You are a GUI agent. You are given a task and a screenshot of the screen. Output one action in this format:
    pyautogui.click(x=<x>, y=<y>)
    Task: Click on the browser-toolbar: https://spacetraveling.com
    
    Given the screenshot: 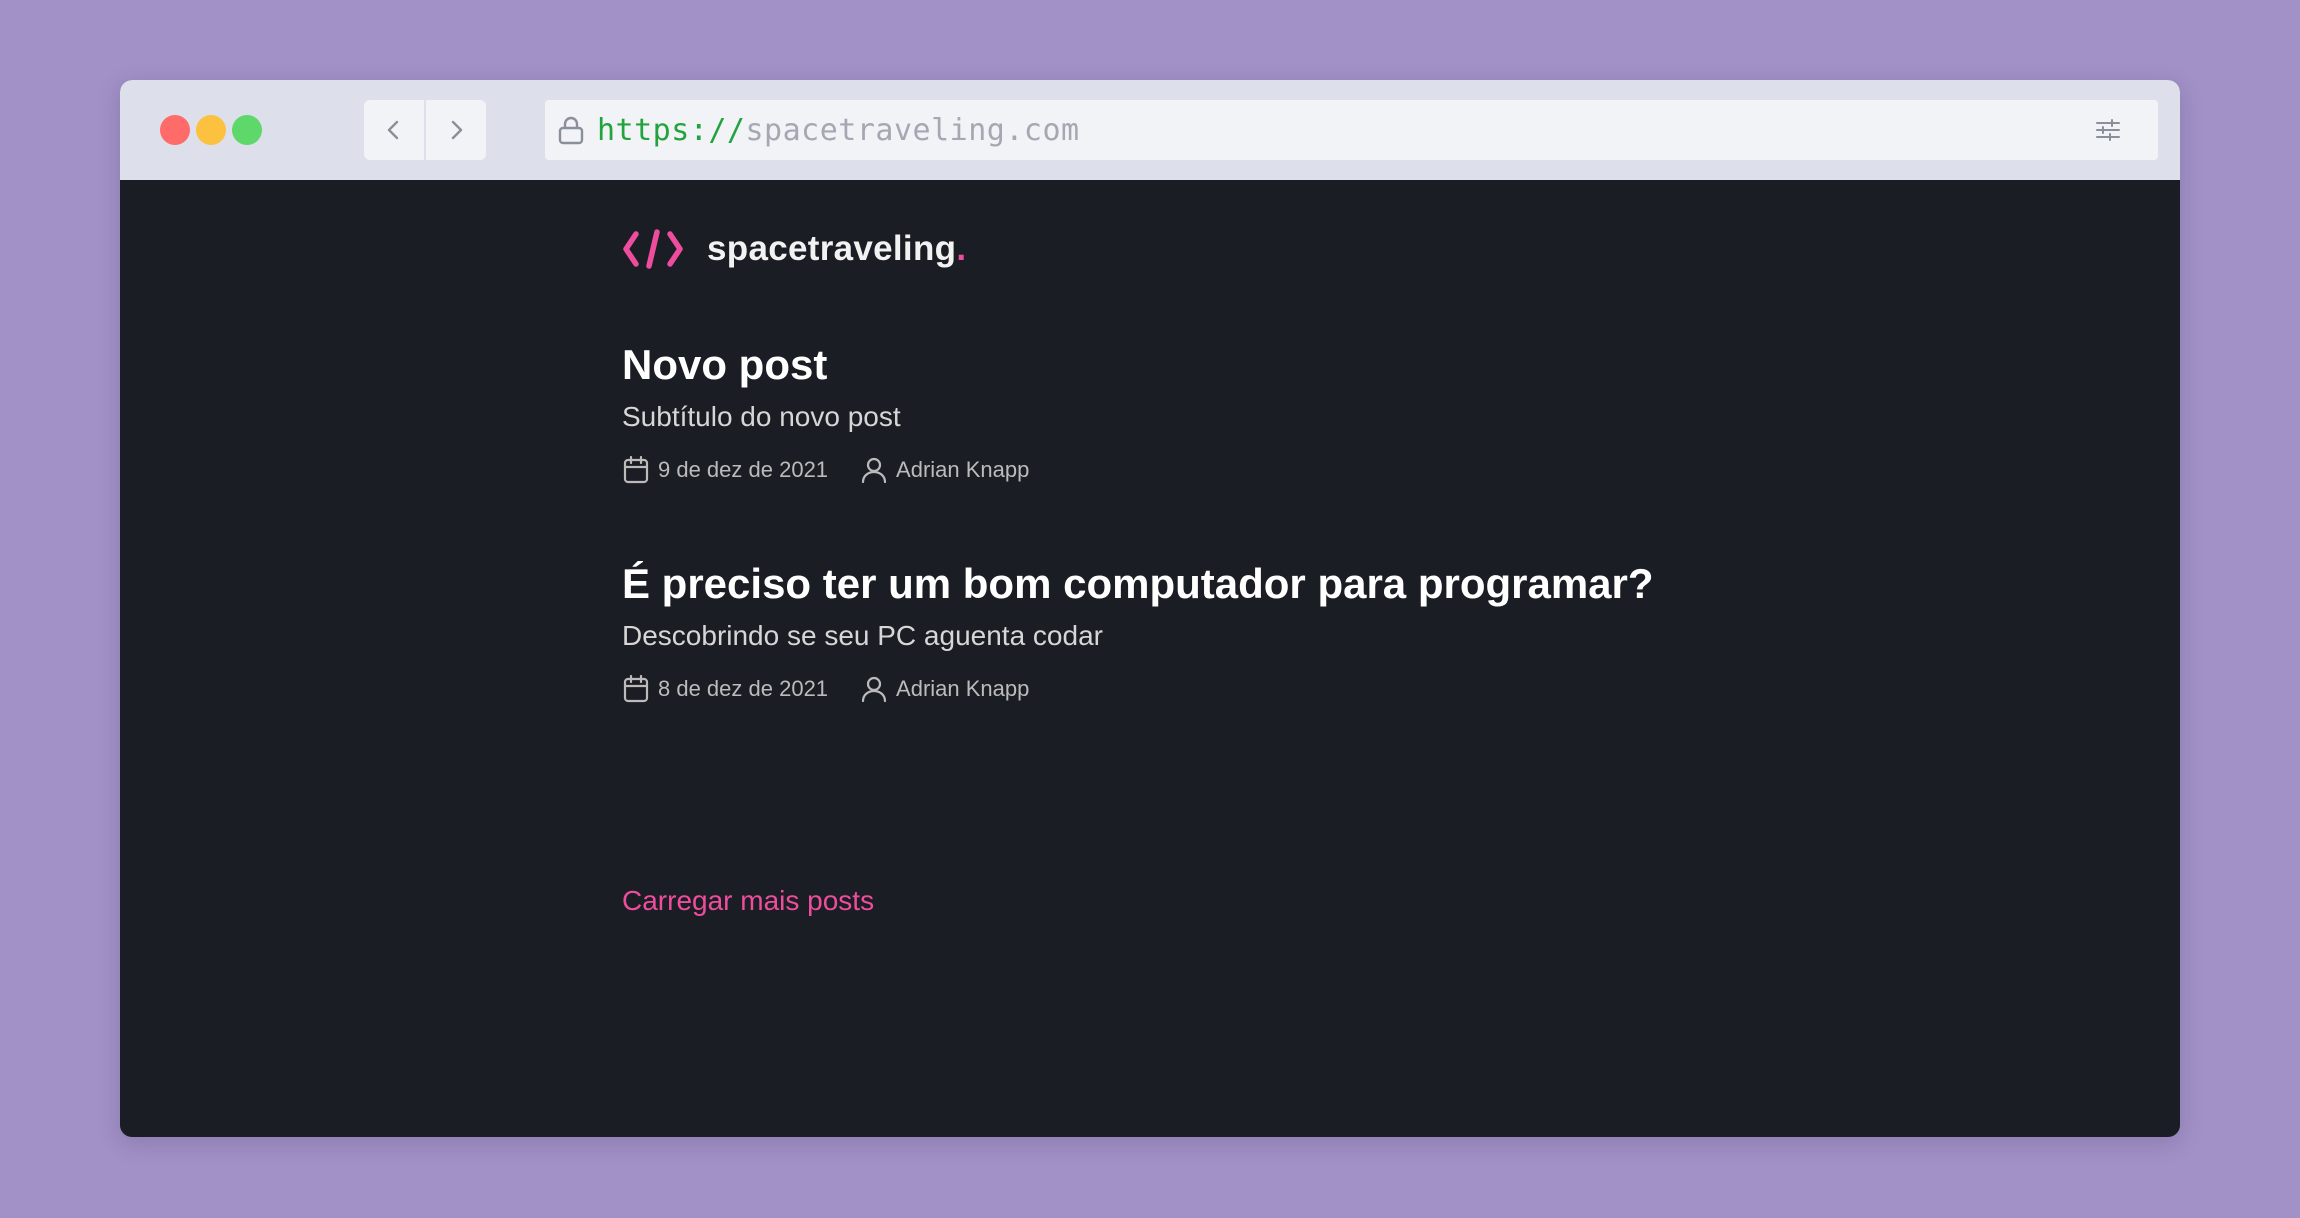 What is the action you would take?
    pyautogui.click(x=1150, y=130)
    